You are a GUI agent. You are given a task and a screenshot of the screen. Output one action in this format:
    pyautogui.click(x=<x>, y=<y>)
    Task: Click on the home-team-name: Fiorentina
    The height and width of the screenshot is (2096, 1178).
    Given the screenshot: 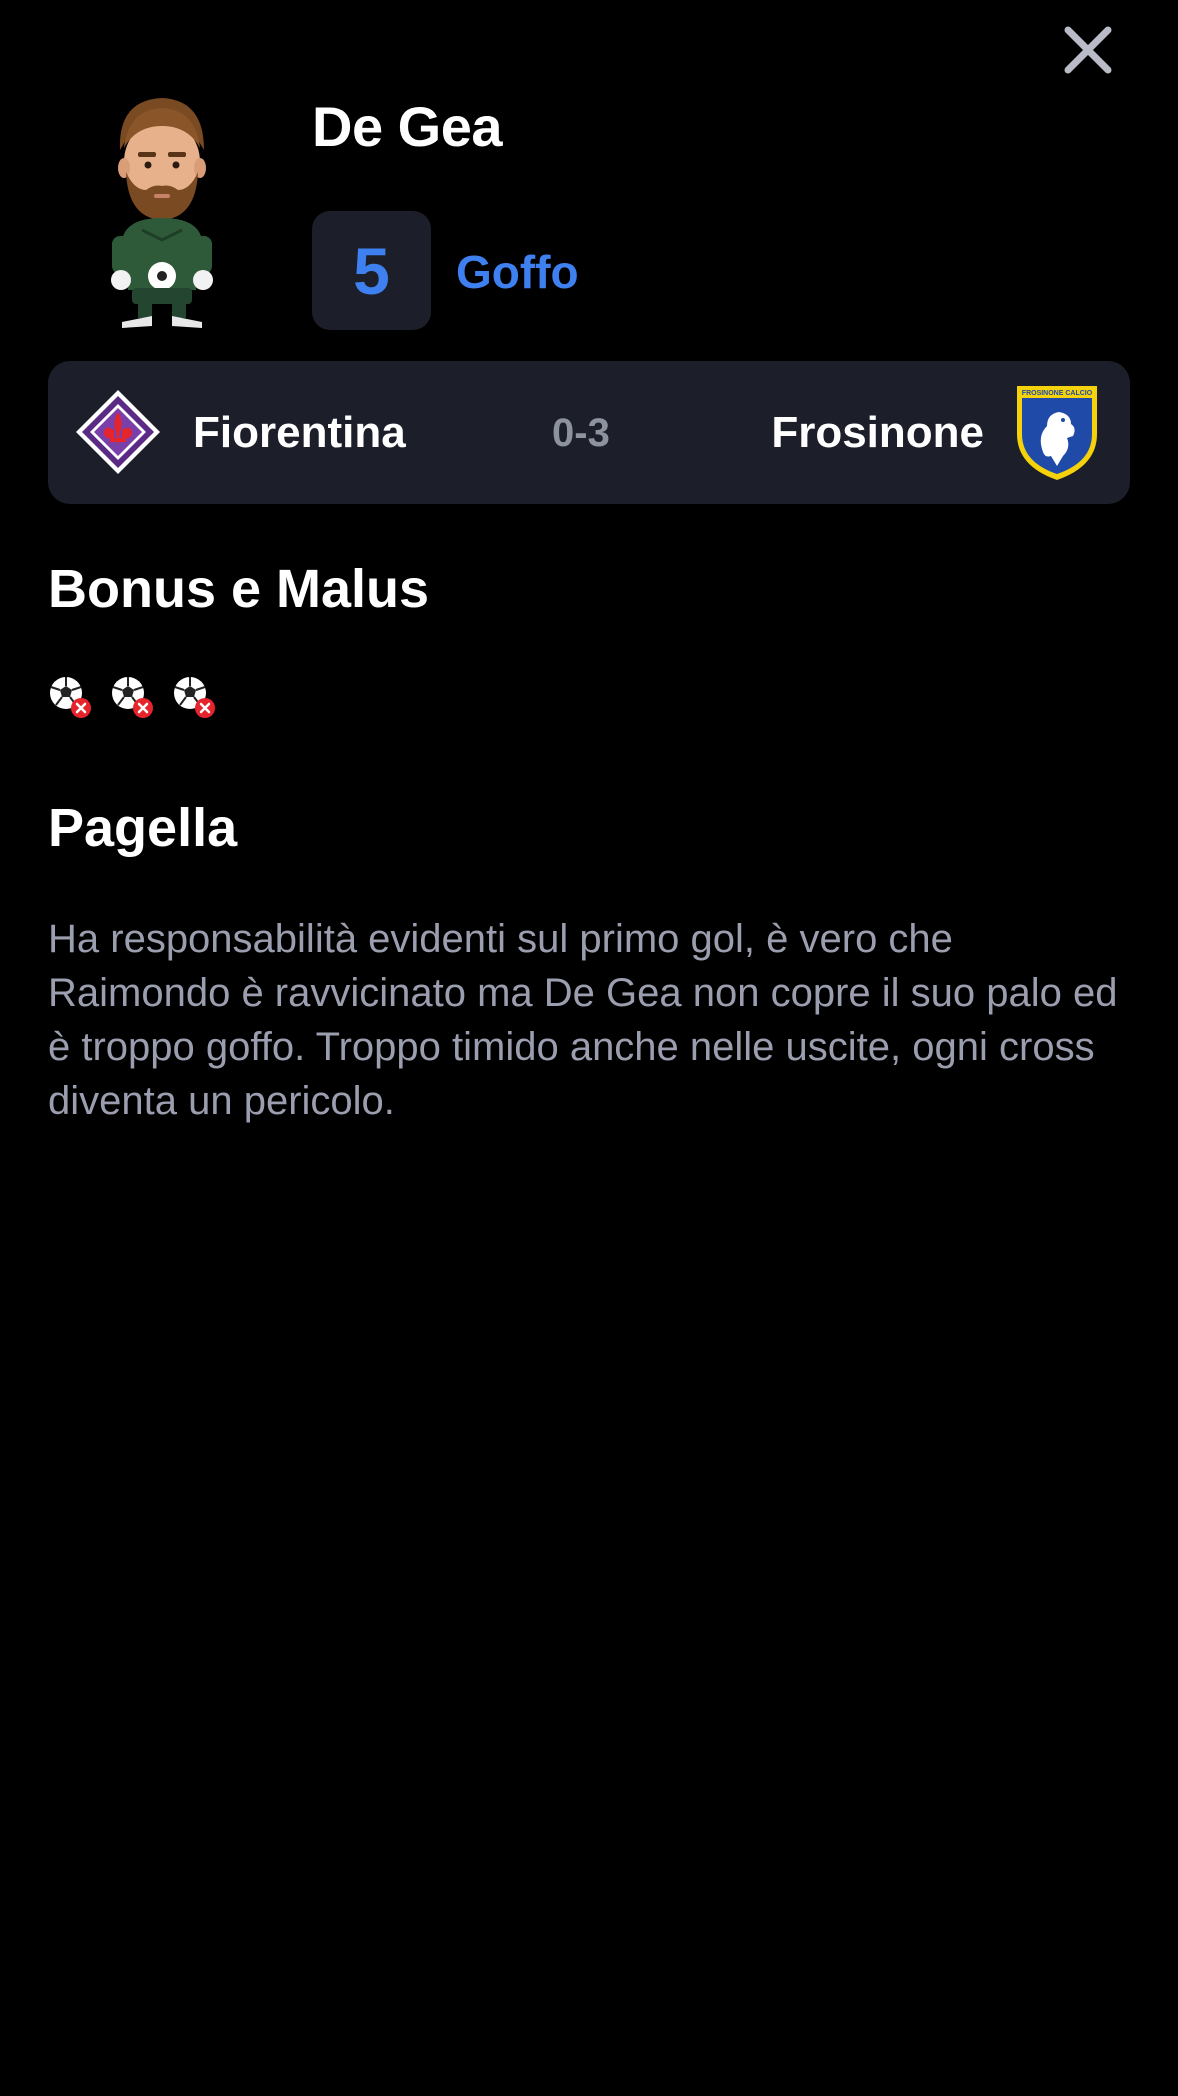 What is the action you would take?
    pyautogui.click(x=299, y=432)
    